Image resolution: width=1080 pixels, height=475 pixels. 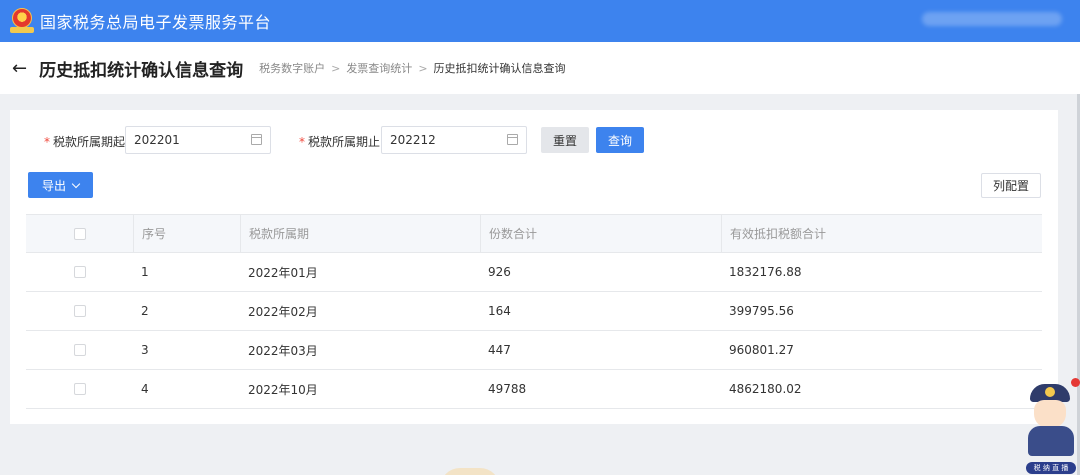 I want to click on back-arrow-icon: ←, so click(x=19, y=68).